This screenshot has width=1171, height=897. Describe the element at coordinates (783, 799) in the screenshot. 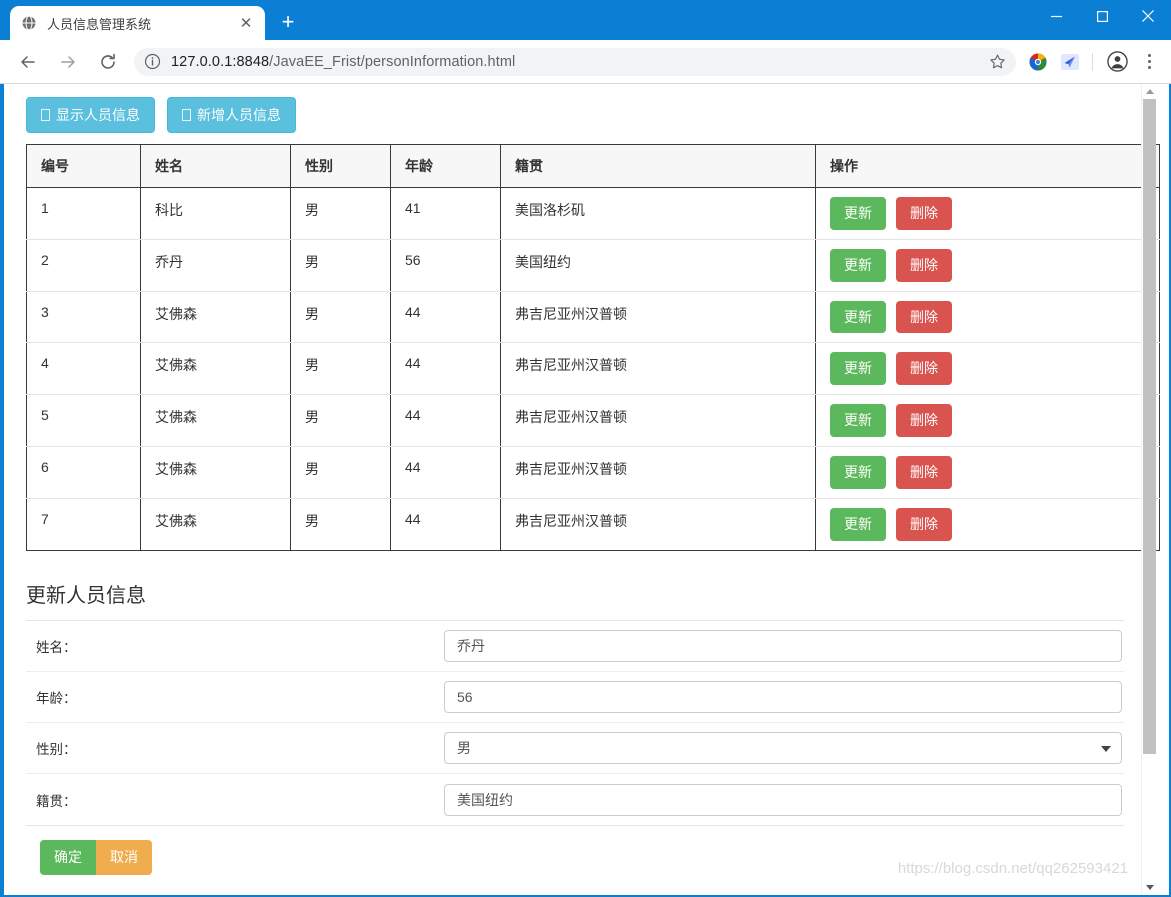

I see `hometown-input: 美国纽约` at that location.